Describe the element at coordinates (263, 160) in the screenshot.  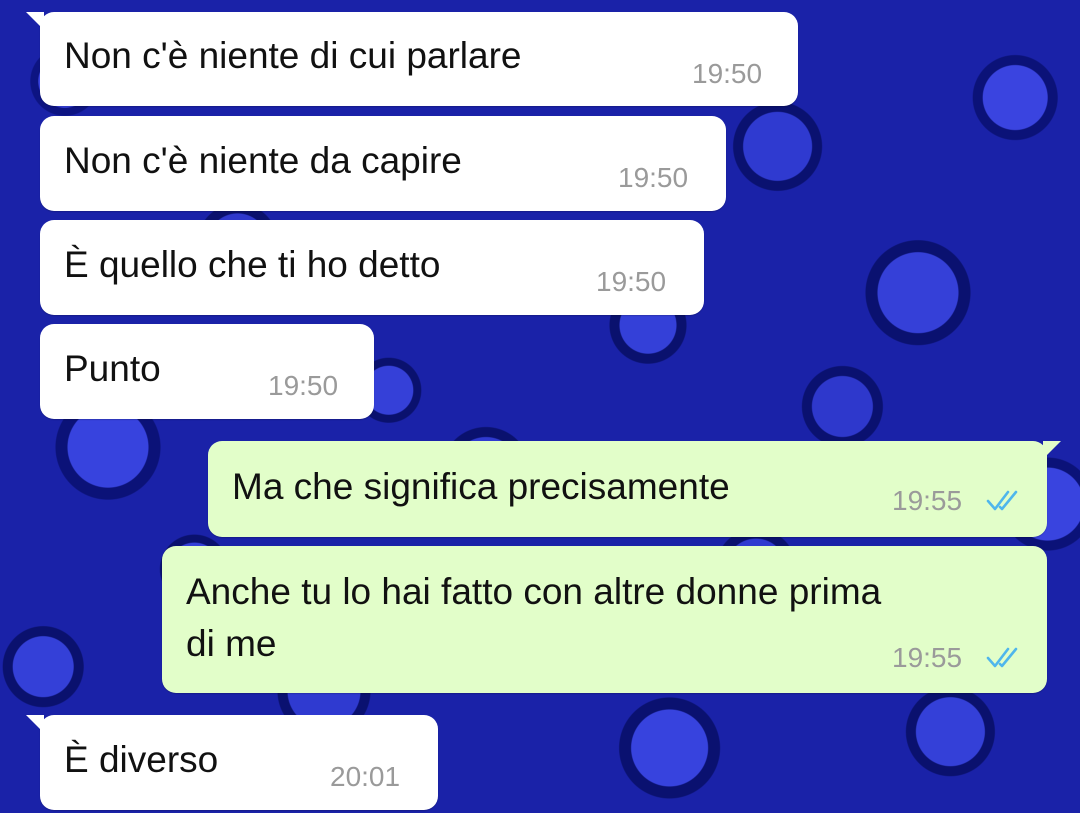
I see `message-text: Non c'è niente da capire` at that location.